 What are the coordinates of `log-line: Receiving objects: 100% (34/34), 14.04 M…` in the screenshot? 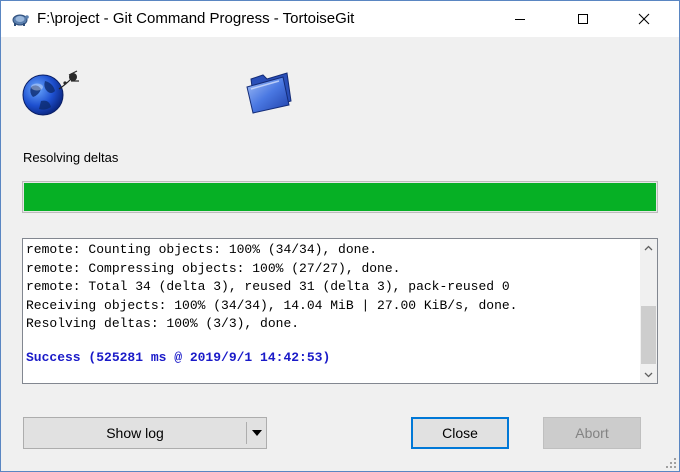 It's located at (272, 305).